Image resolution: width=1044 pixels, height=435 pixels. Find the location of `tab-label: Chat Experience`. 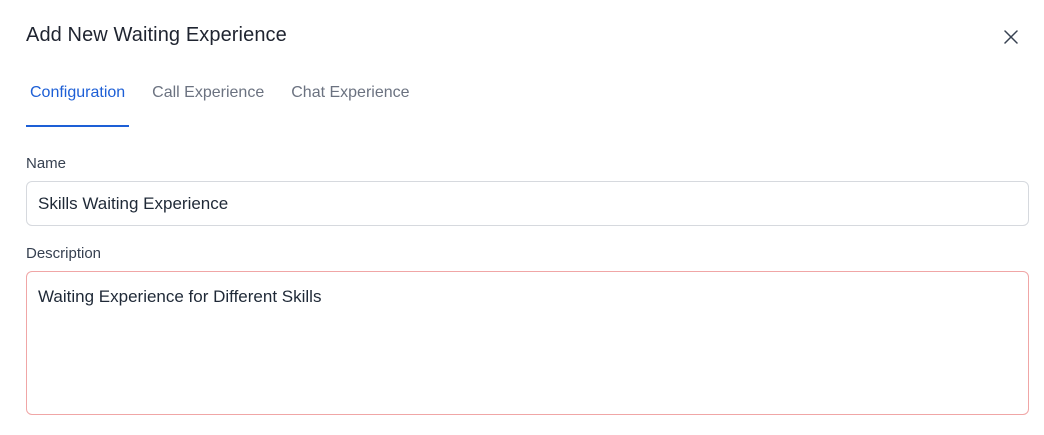

tab-label: Chat Experience is located at coordinates (350, 92).